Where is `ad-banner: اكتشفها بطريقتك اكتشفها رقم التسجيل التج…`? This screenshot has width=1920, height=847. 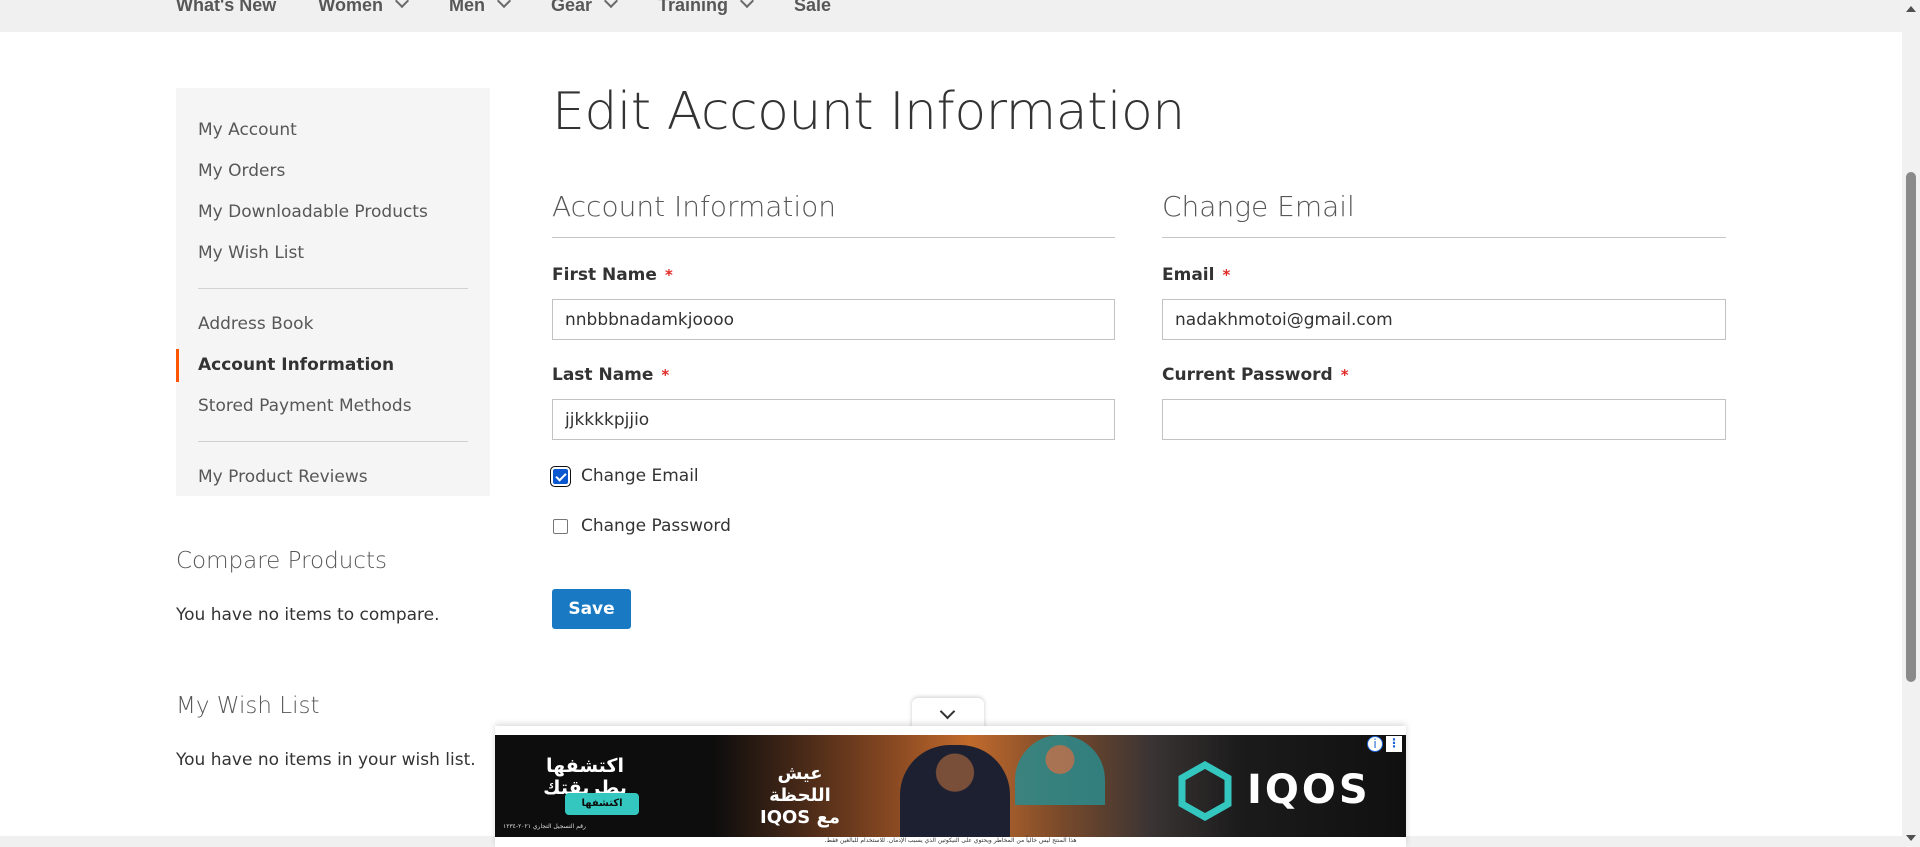 ad-banner: اكتشفها بطريقتك اكتشفها رقم التسجيل التج… is located at coordinates (950, 786).